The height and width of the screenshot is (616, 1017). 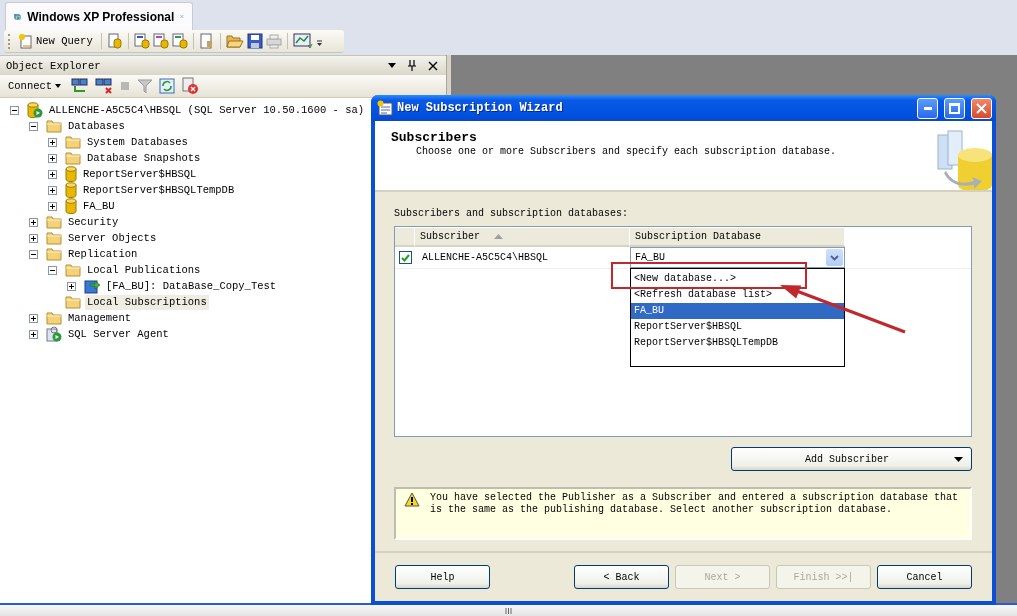 I want to click on filter-icon, so click(x=145, y=86).